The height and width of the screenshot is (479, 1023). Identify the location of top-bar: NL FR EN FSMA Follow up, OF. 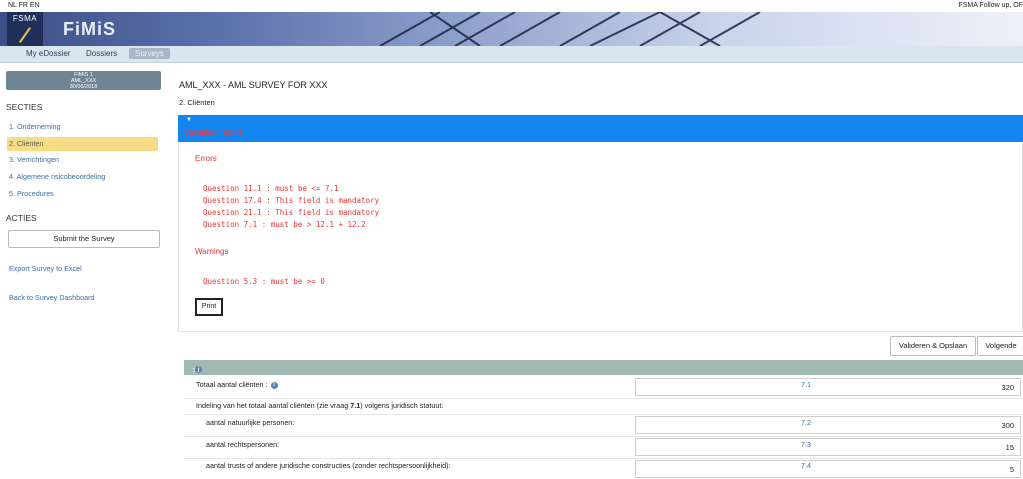
(511, 6).